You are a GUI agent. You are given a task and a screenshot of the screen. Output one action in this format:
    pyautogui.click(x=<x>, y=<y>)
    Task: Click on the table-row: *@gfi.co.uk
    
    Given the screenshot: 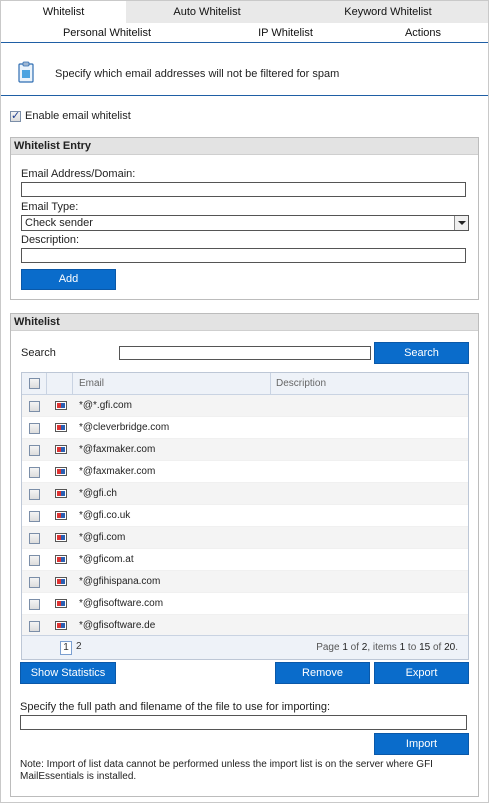 What is the action you would take?
    pyautogui.click(x=245, y=516)
    